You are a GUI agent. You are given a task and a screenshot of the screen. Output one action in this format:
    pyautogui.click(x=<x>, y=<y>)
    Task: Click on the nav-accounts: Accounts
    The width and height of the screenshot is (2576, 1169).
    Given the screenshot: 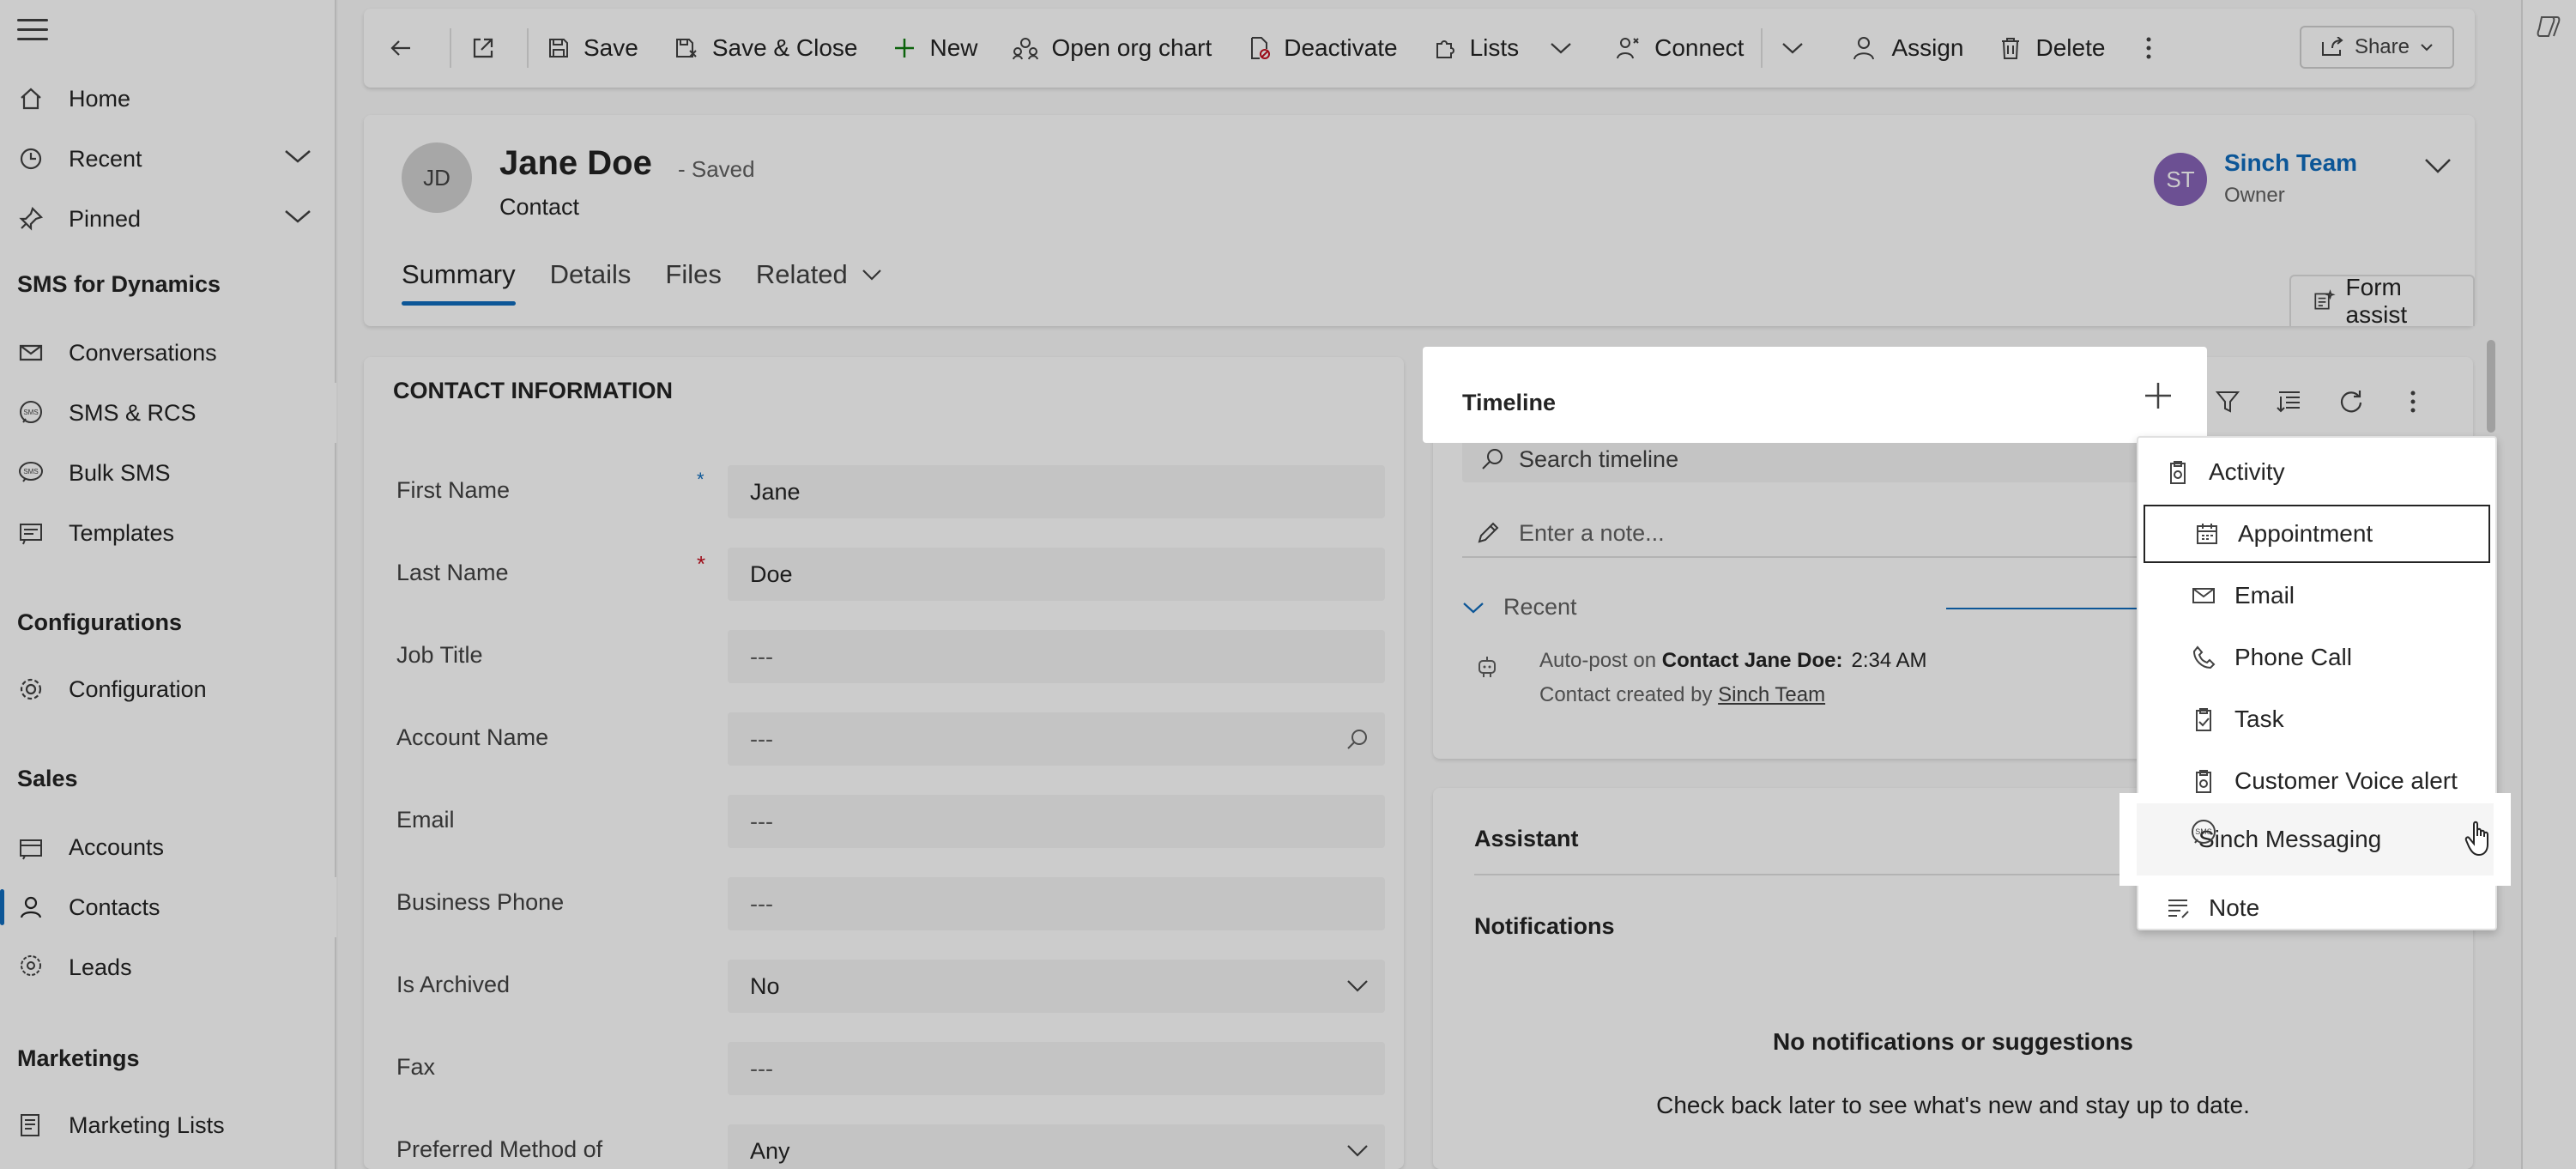 What is the action you would take?
    pyautogui.click(x=168, y=847)
    